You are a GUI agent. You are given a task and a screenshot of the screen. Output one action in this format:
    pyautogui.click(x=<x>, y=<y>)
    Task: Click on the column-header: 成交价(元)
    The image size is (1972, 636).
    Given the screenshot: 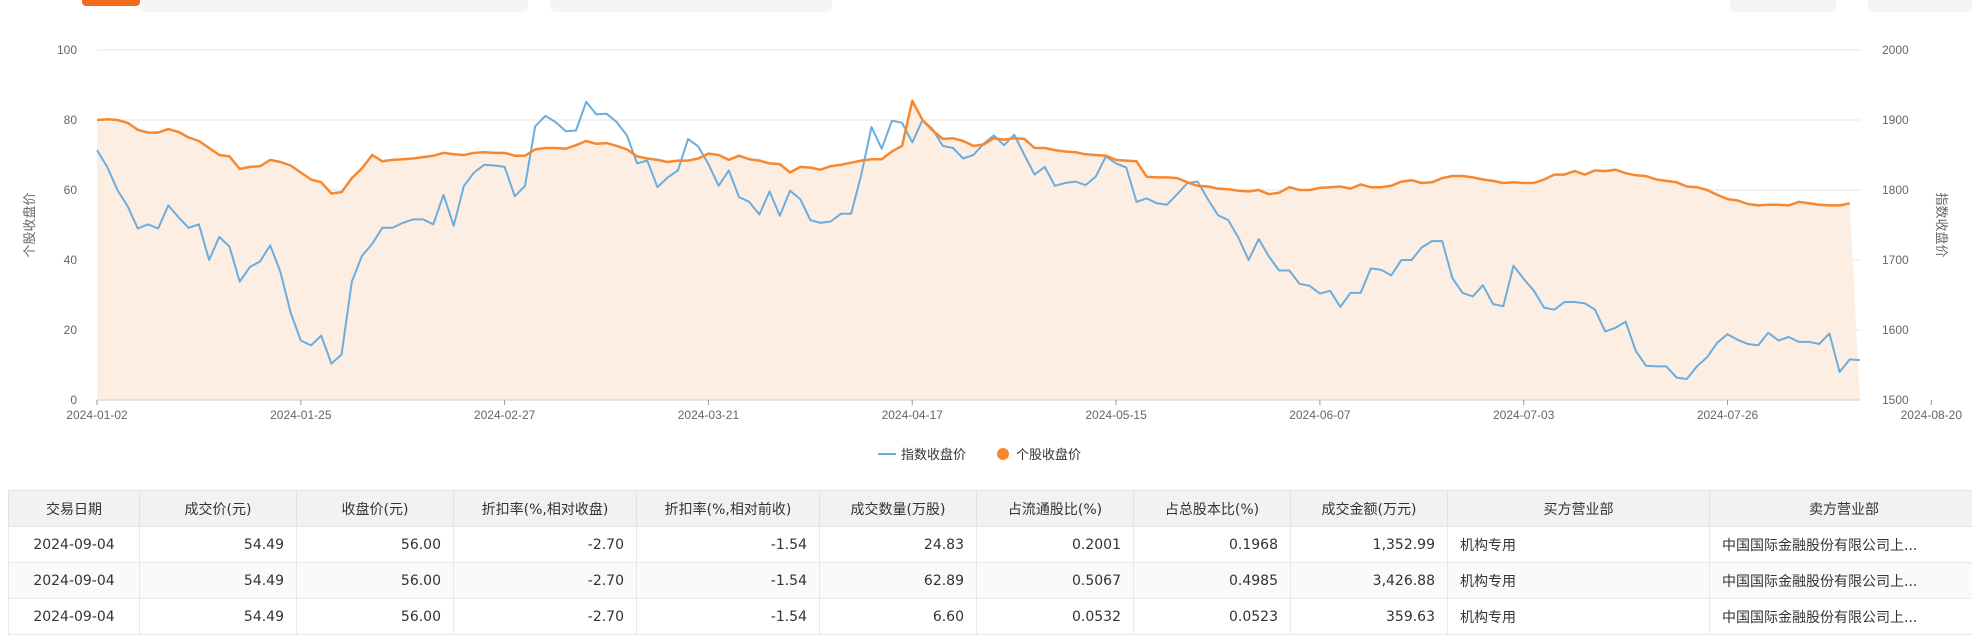 What is the action you would take?
    pyautogui.click(x=218, y=508)
    